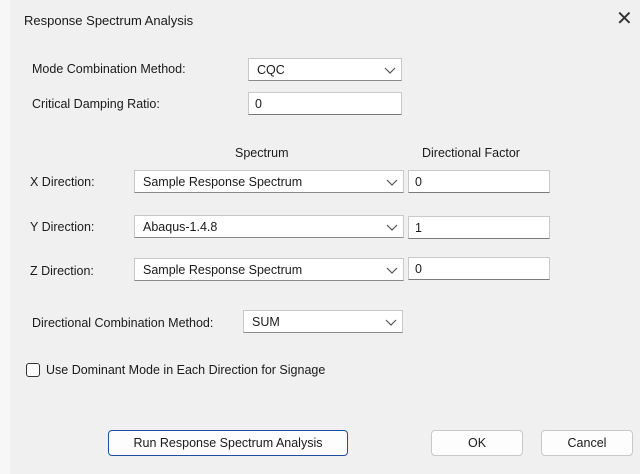  What do you see at coordinates (271, 70) in the screenshot?
I see `mode-combination-value: CQC` at bounding box center [271, 70].